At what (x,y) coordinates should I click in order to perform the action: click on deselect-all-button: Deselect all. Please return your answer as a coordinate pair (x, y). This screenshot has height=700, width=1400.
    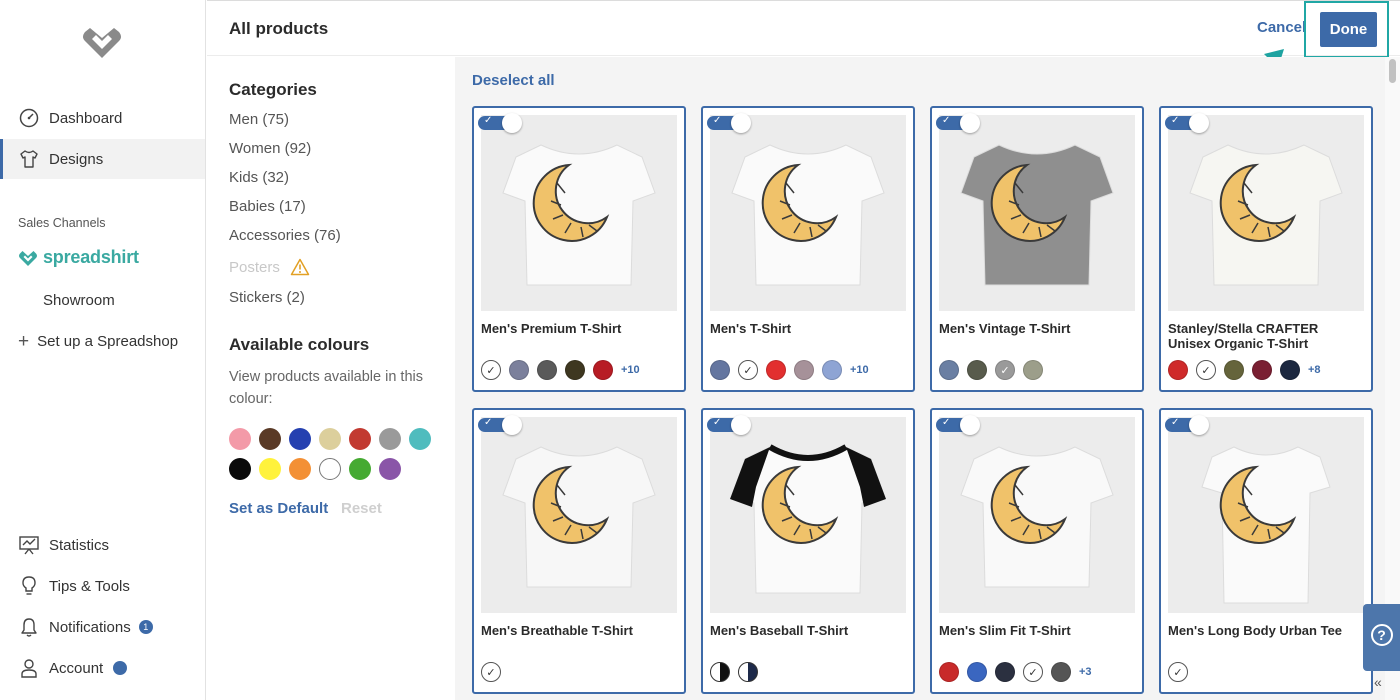
    Looking at the image, I should click on (513, 80).